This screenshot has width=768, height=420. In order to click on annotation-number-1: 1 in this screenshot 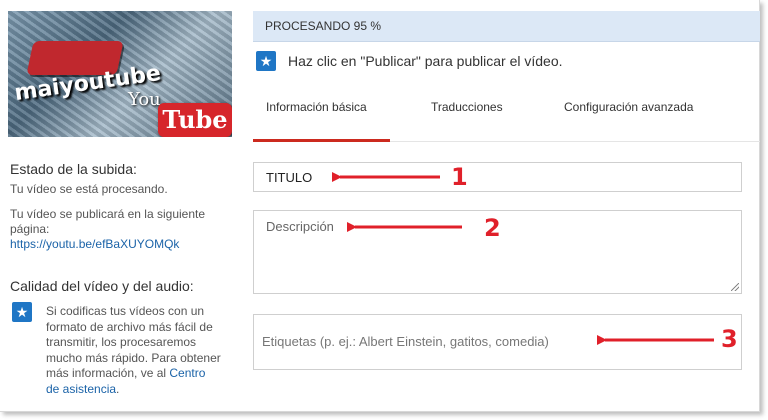, I will do `click(459, 177)`.